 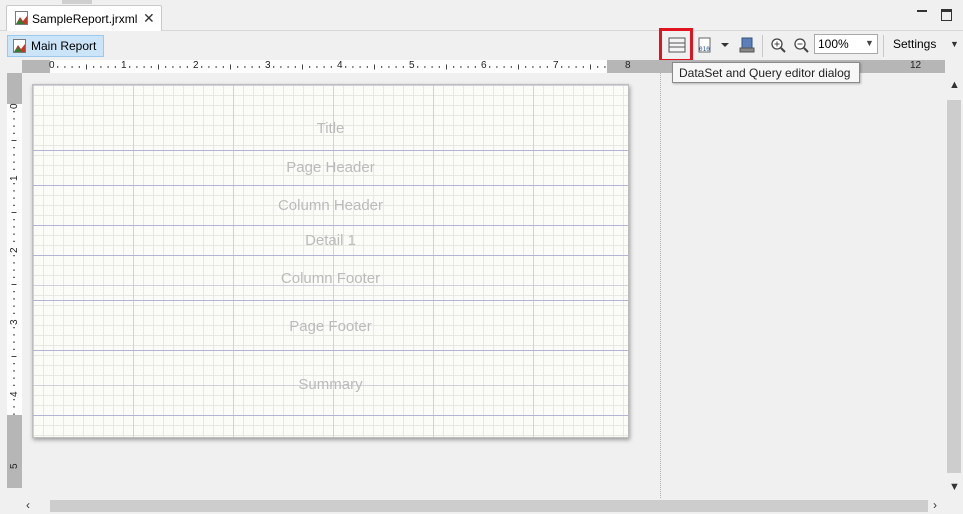 I want to click on tooltip-text: DataSet and Query editor dialog, so click(x=765, y=73).